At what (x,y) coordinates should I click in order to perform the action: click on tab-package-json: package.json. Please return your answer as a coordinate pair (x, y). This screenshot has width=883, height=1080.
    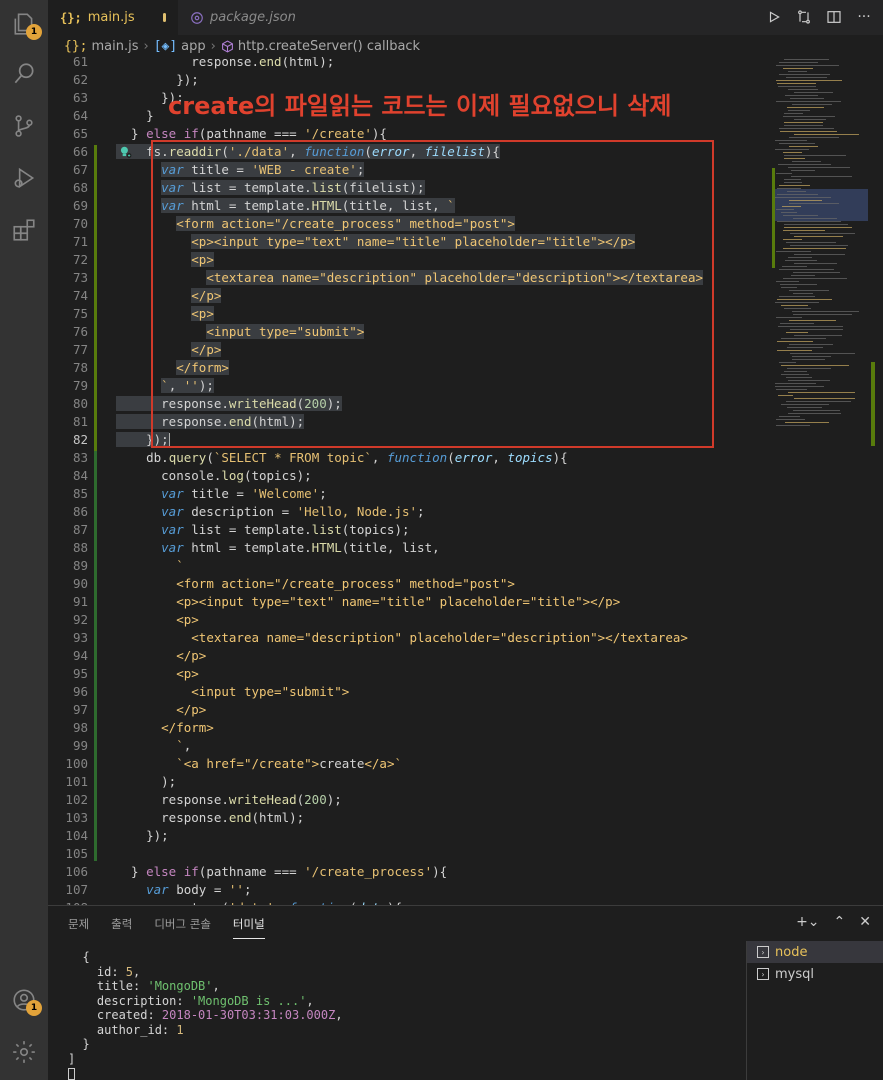
    Looking at the image, I should click on (243, 17).